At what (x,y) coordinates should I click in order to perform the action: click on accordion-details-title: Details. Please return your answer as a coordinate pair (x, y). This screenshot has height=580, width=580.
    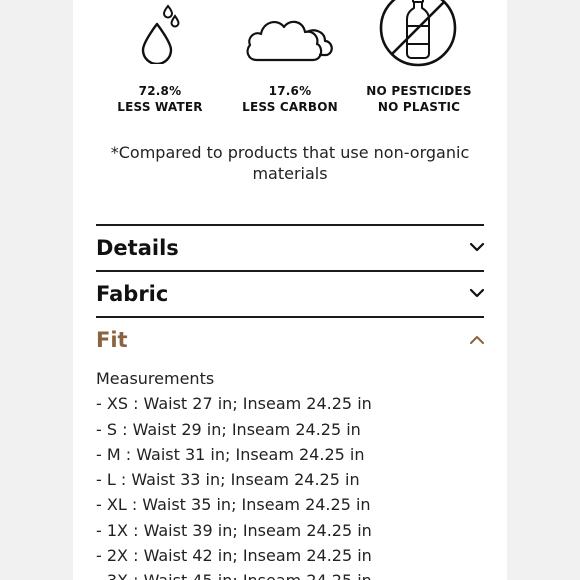
    Looking at the image, I should click on (137, 248).